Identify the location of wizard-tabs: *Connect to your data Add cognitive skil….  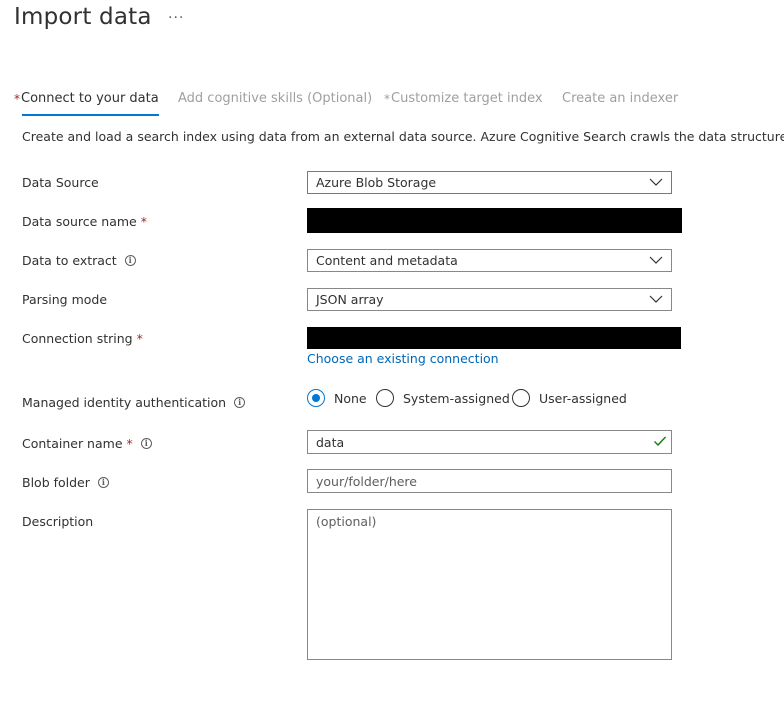
(399, 103).